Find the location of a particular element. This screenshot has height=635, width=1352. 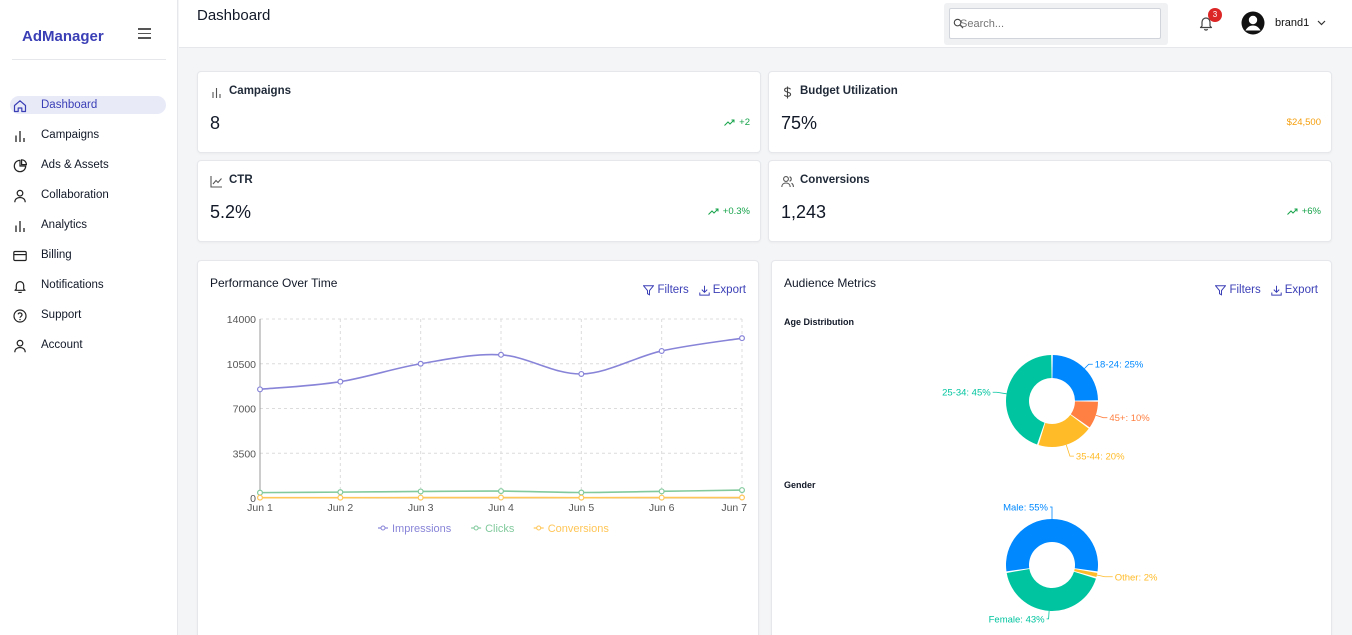

stat-card-ctr: CTR 5.2% +0.3% is located at coordinates (479, 201).